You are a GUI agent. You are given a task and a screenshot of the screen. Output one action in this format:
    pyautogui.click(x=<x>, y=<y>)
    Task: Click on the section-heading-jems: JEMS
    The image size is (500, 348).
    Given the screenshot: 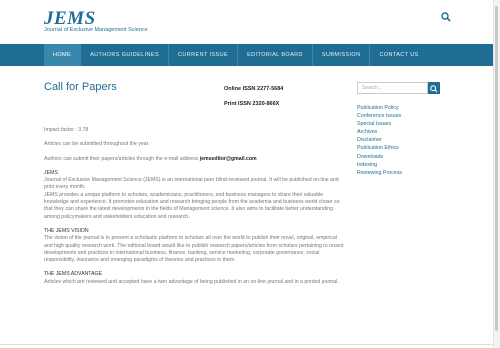 What is the action you would take?
    pyautogui.click(x=51, y=172)
    